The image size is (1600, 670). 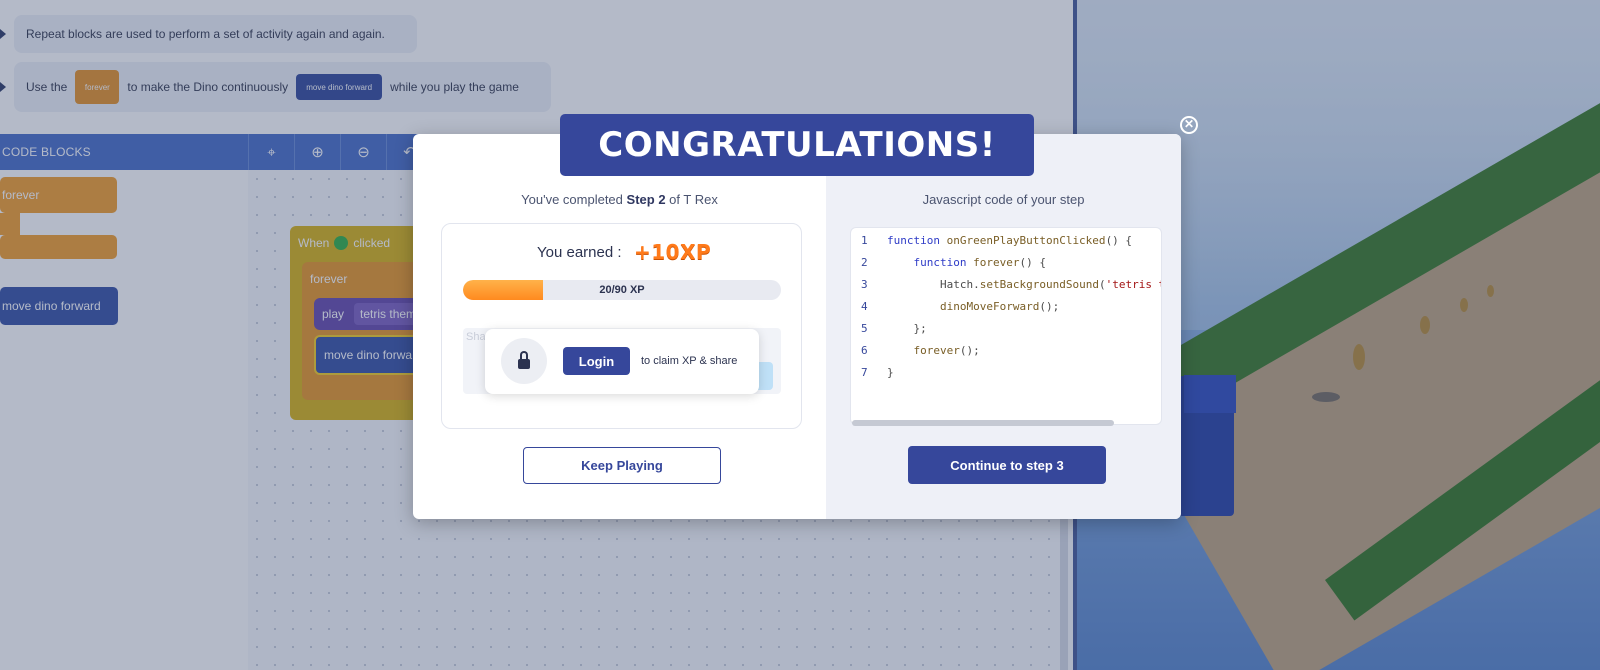 I want to click on line-number: 6, so click(x=864, y=350).